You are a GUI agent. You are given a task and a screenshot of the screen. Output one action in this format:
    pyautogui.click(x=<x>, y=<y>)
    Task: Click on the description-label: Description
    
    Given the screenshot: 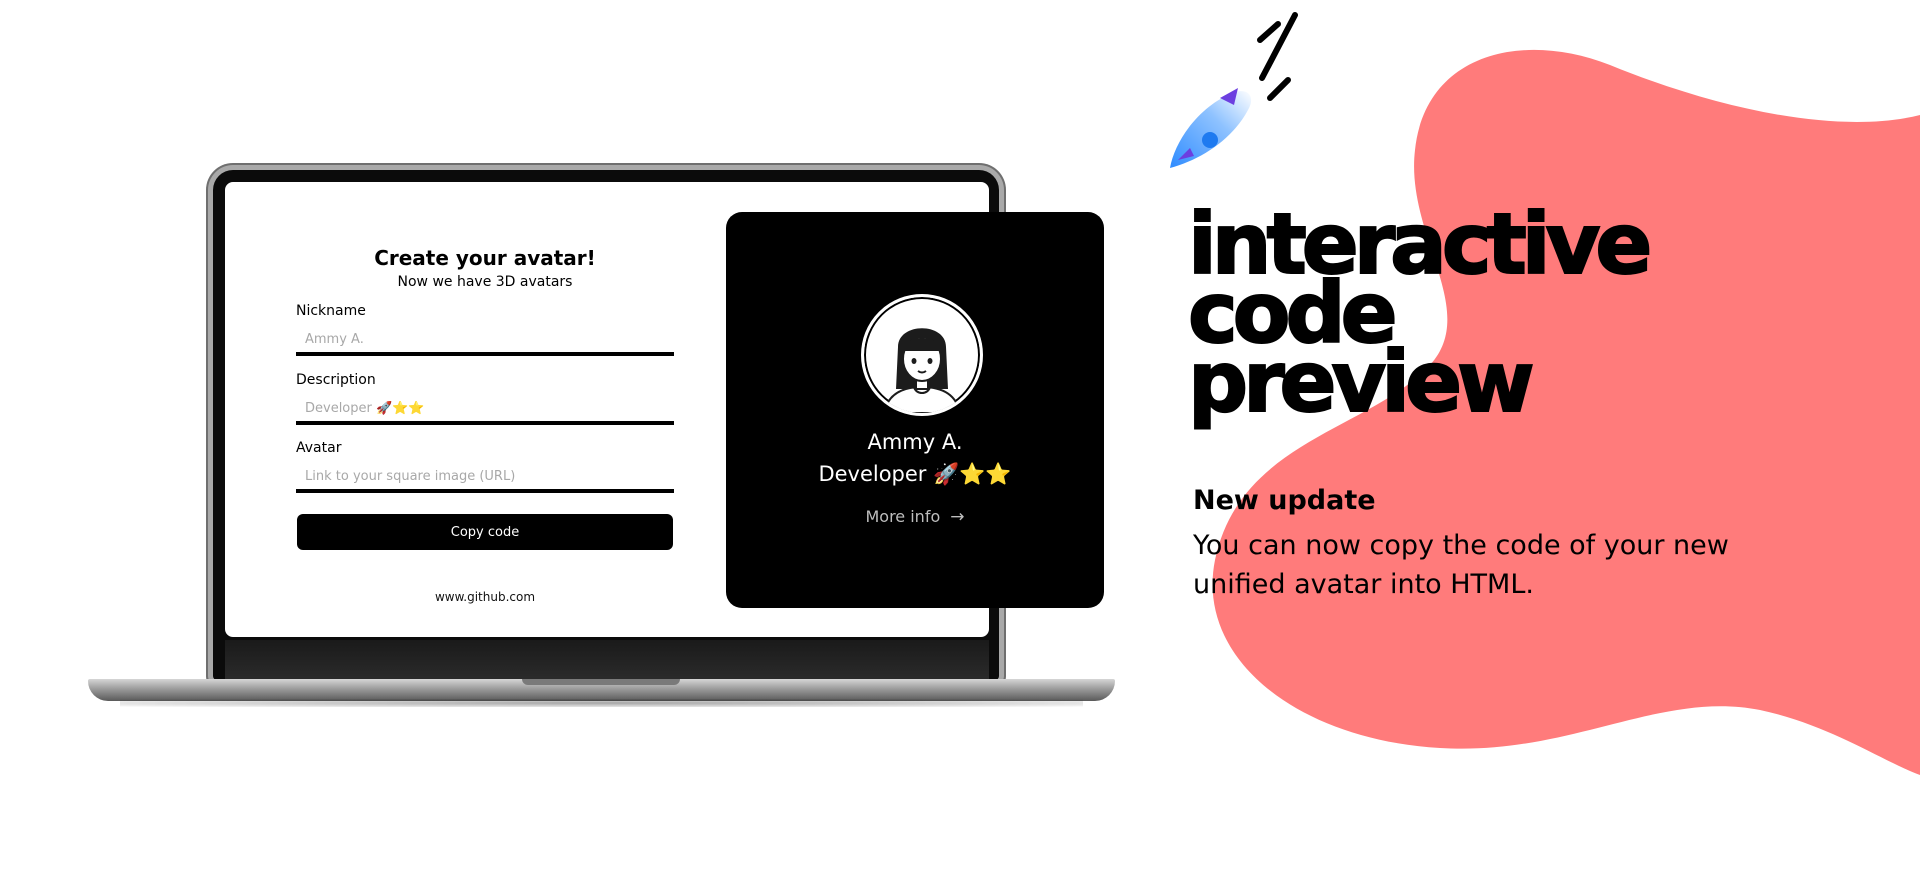 What is the action you would take?
    pyautogui.click(x=336, y=380)
    